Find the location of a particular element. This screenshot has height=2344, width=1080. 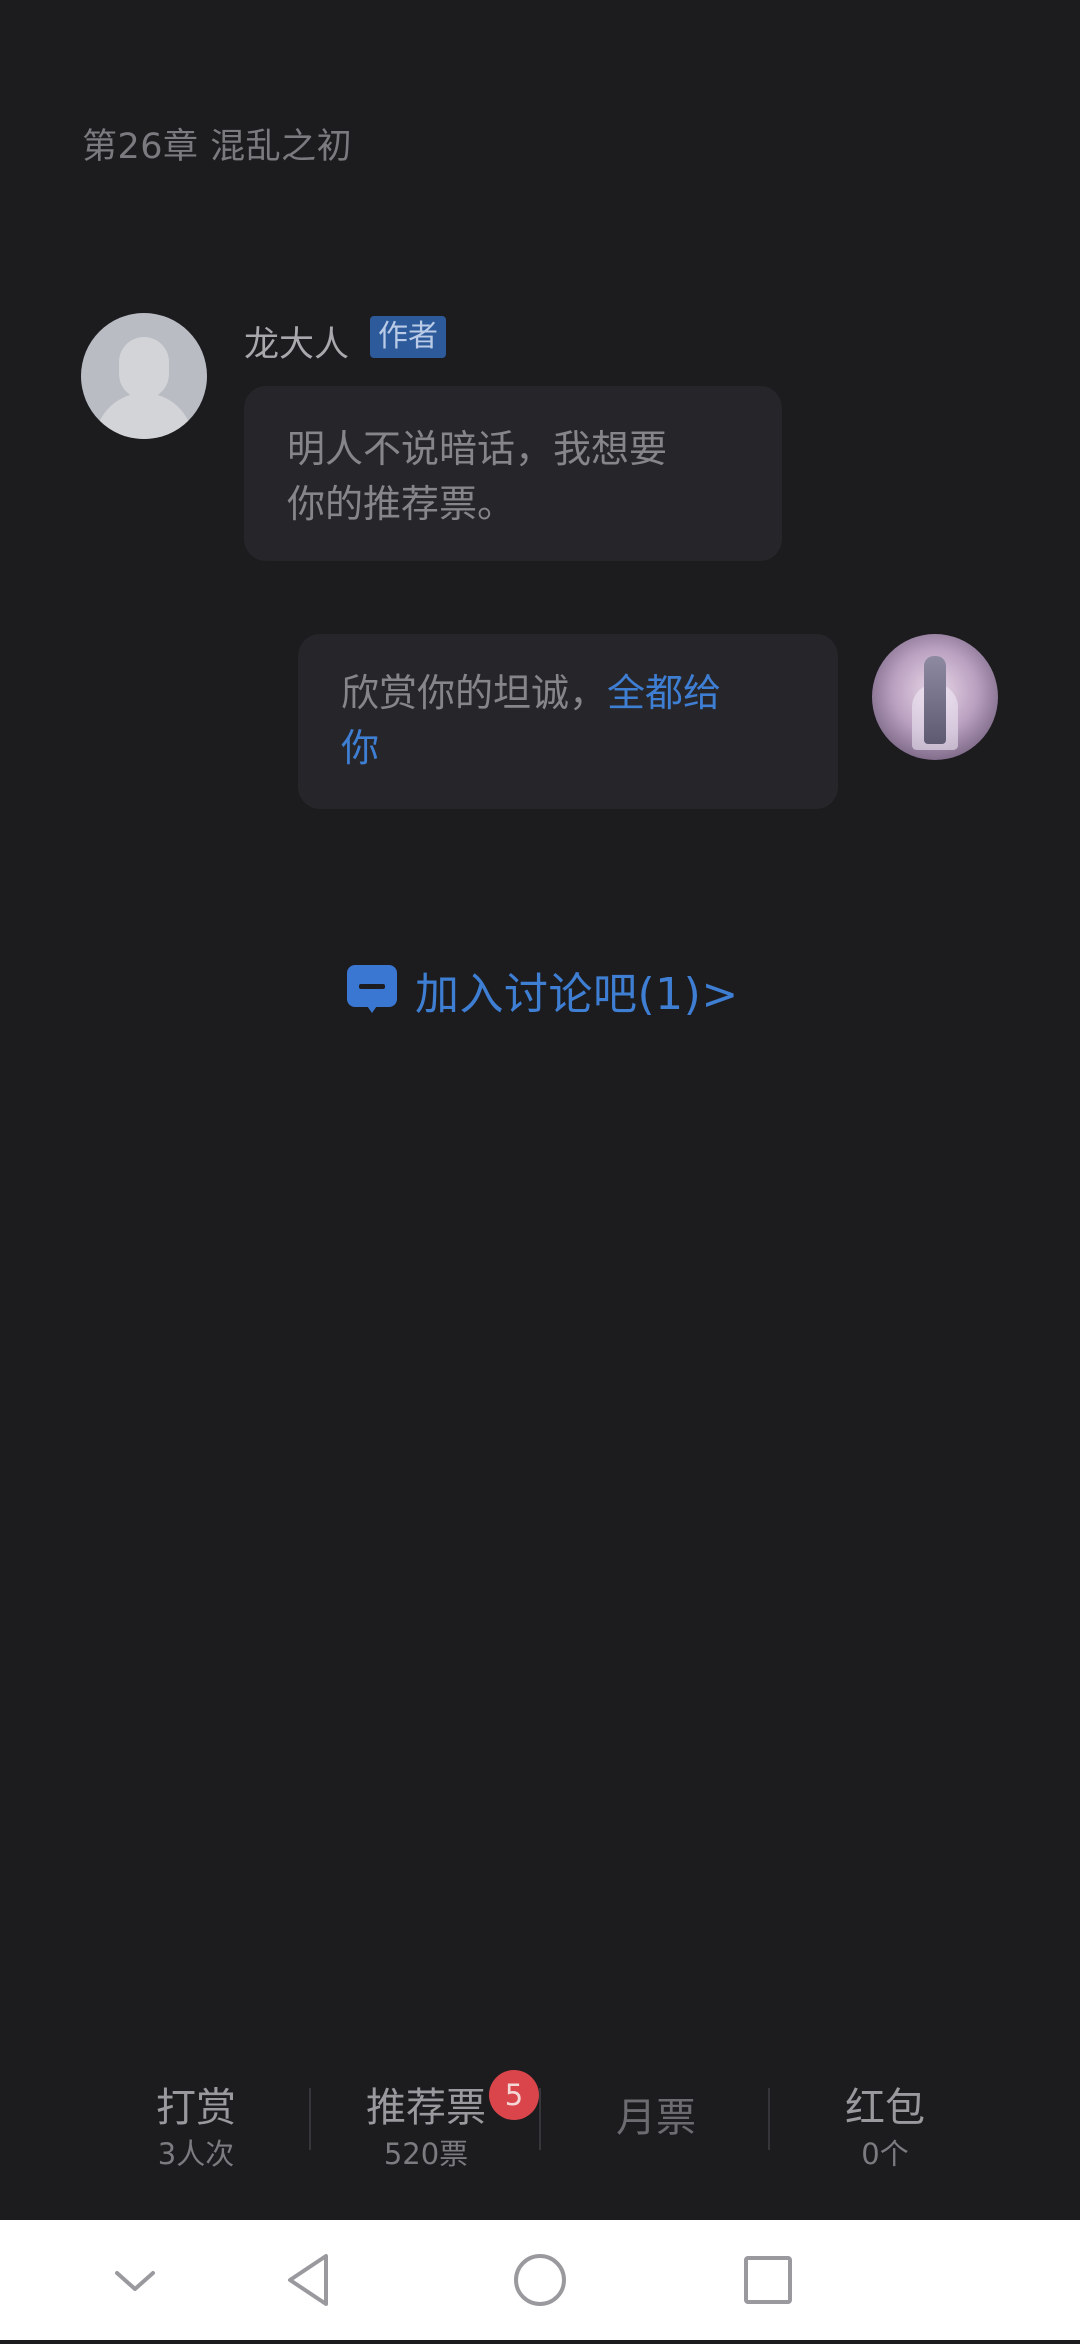

system-navigation-bar is located at coordinates (540, 2280).